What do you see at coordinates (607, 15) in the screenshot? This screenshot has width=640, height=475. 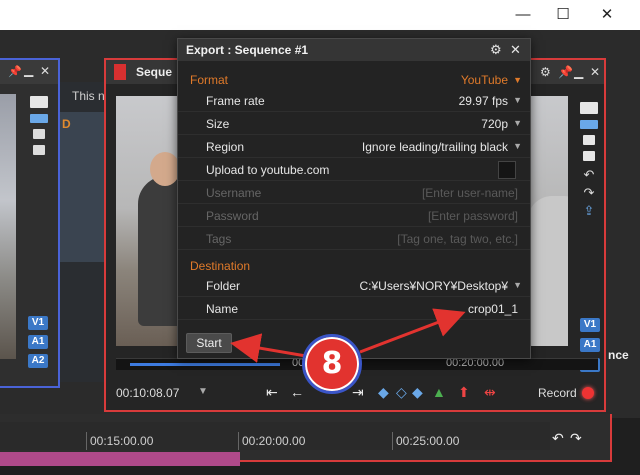 I see `close-window-button: ✕` at bounding box center [607, 15].